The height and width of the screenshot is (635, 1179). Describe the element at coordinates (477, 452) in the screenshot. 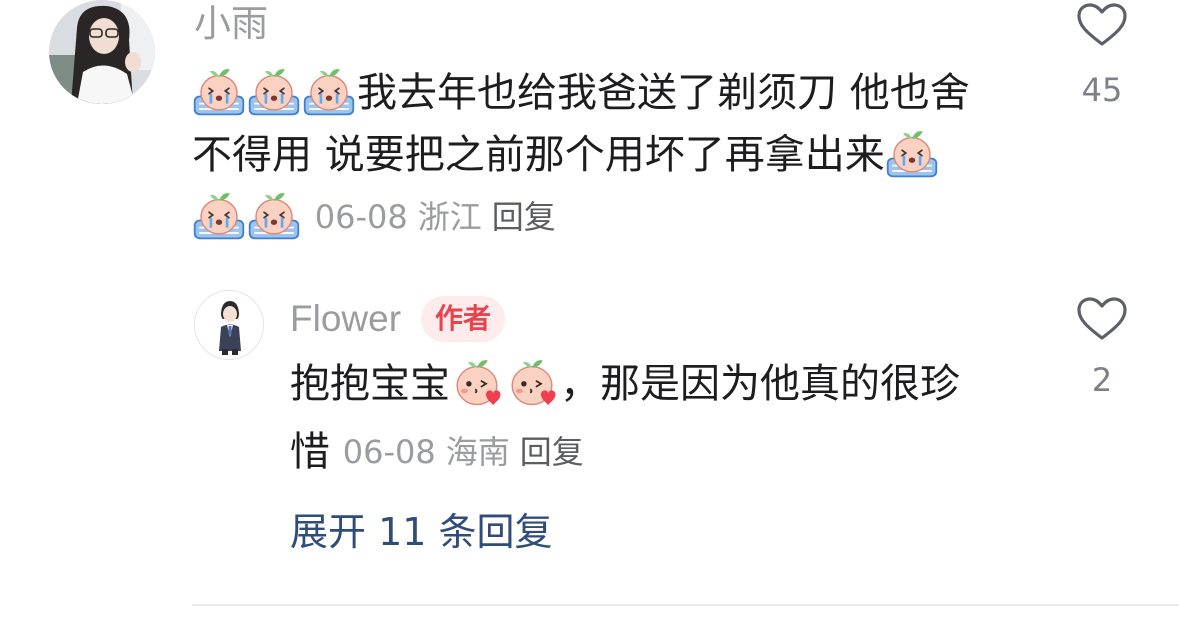

I see `reply-location: 海南` at that location.